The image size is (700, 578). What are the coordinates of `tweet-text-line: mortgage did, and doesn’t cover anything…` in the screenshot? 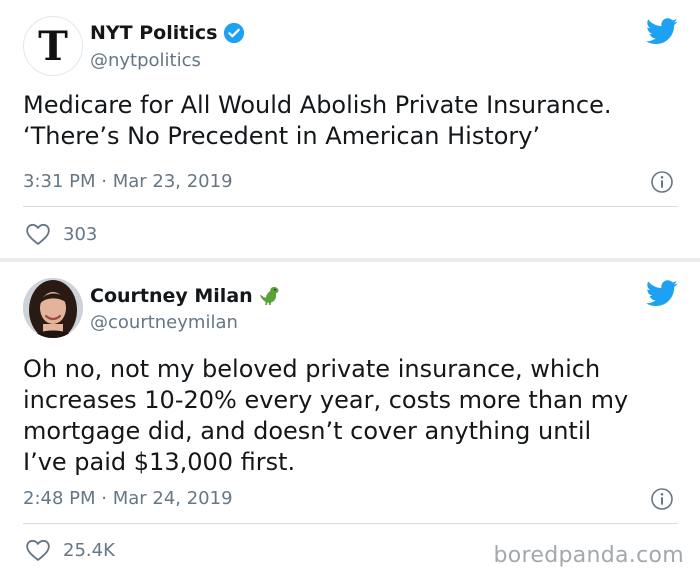 It's located at (307, 431).